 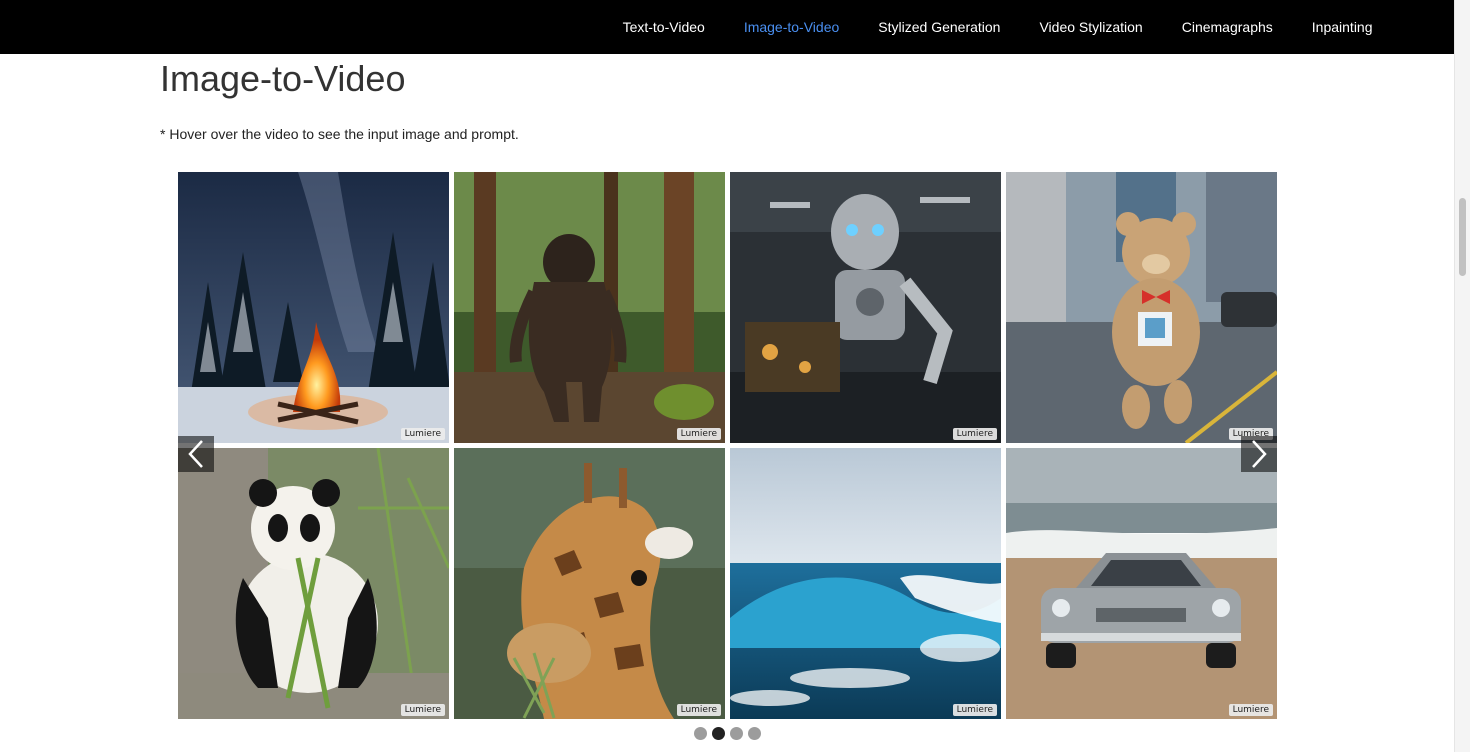 I want to click on video-tile-robot: Lumiere, so click(x=865, y=307).